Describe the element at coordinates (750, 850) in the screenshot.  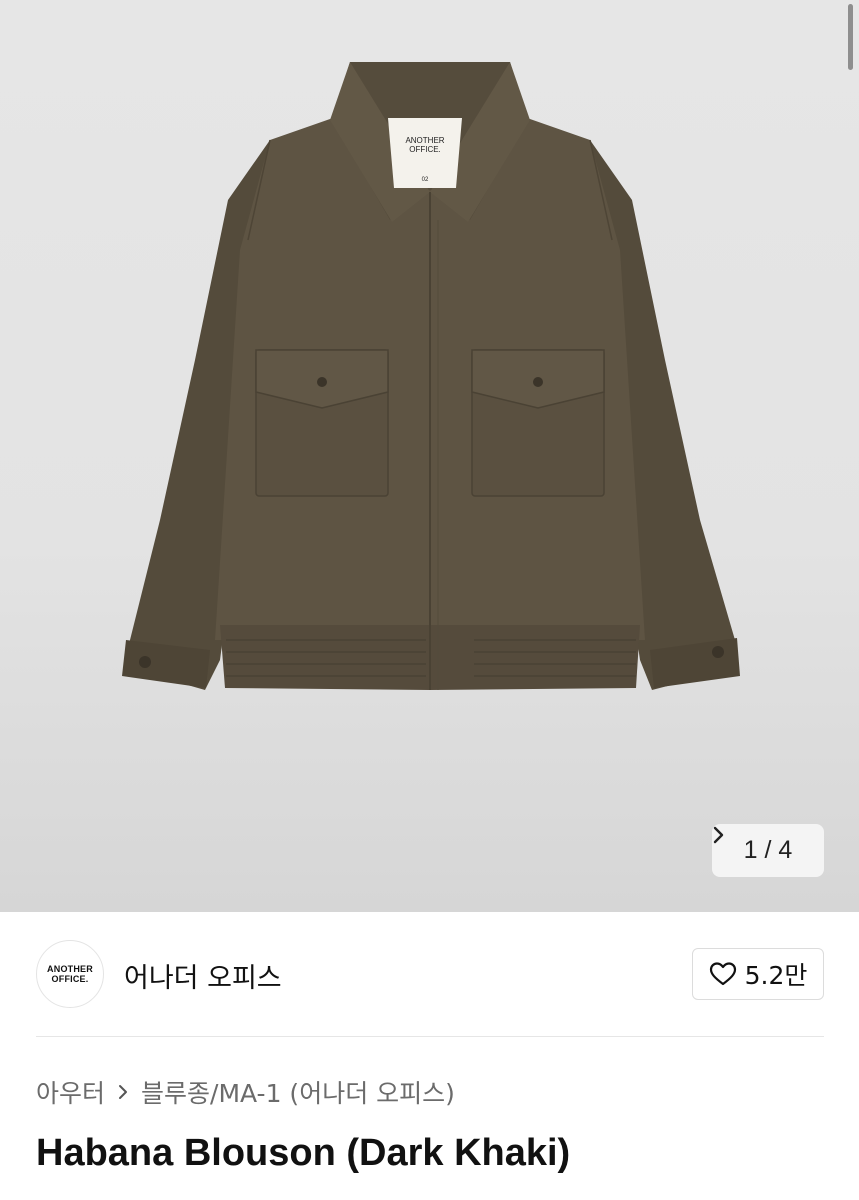
I see `pager-current: 1` at that location.